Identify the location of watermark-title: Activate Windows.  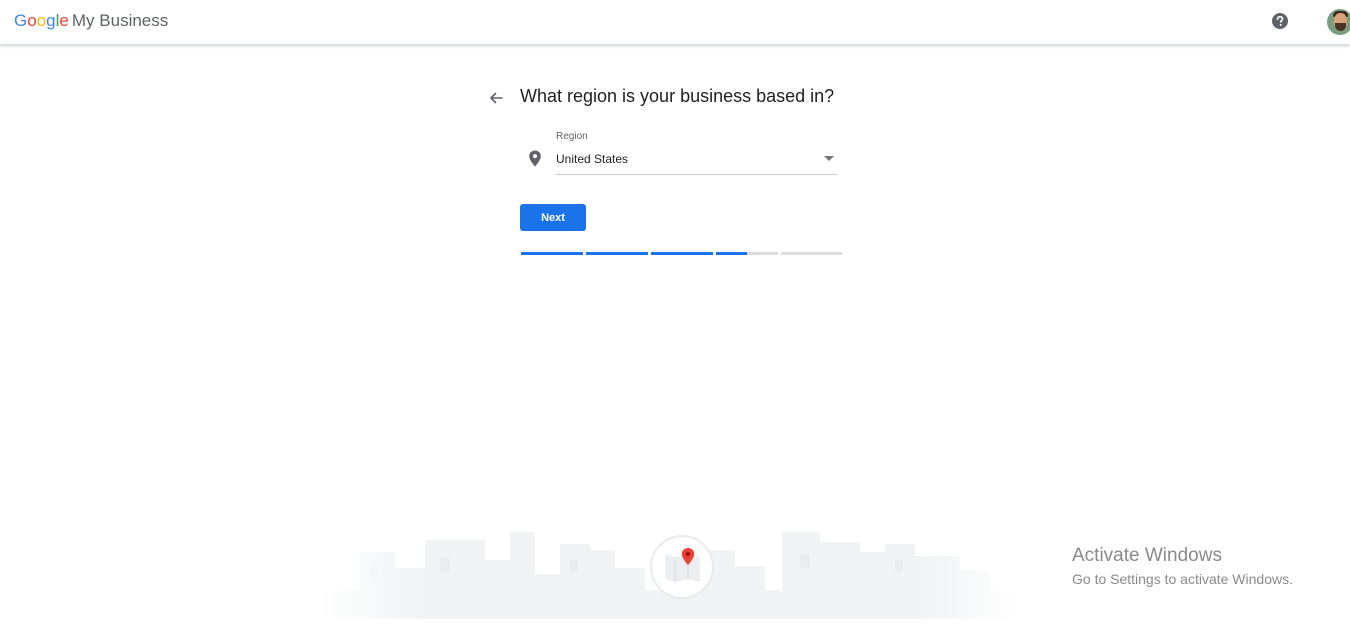
(1147, 555).